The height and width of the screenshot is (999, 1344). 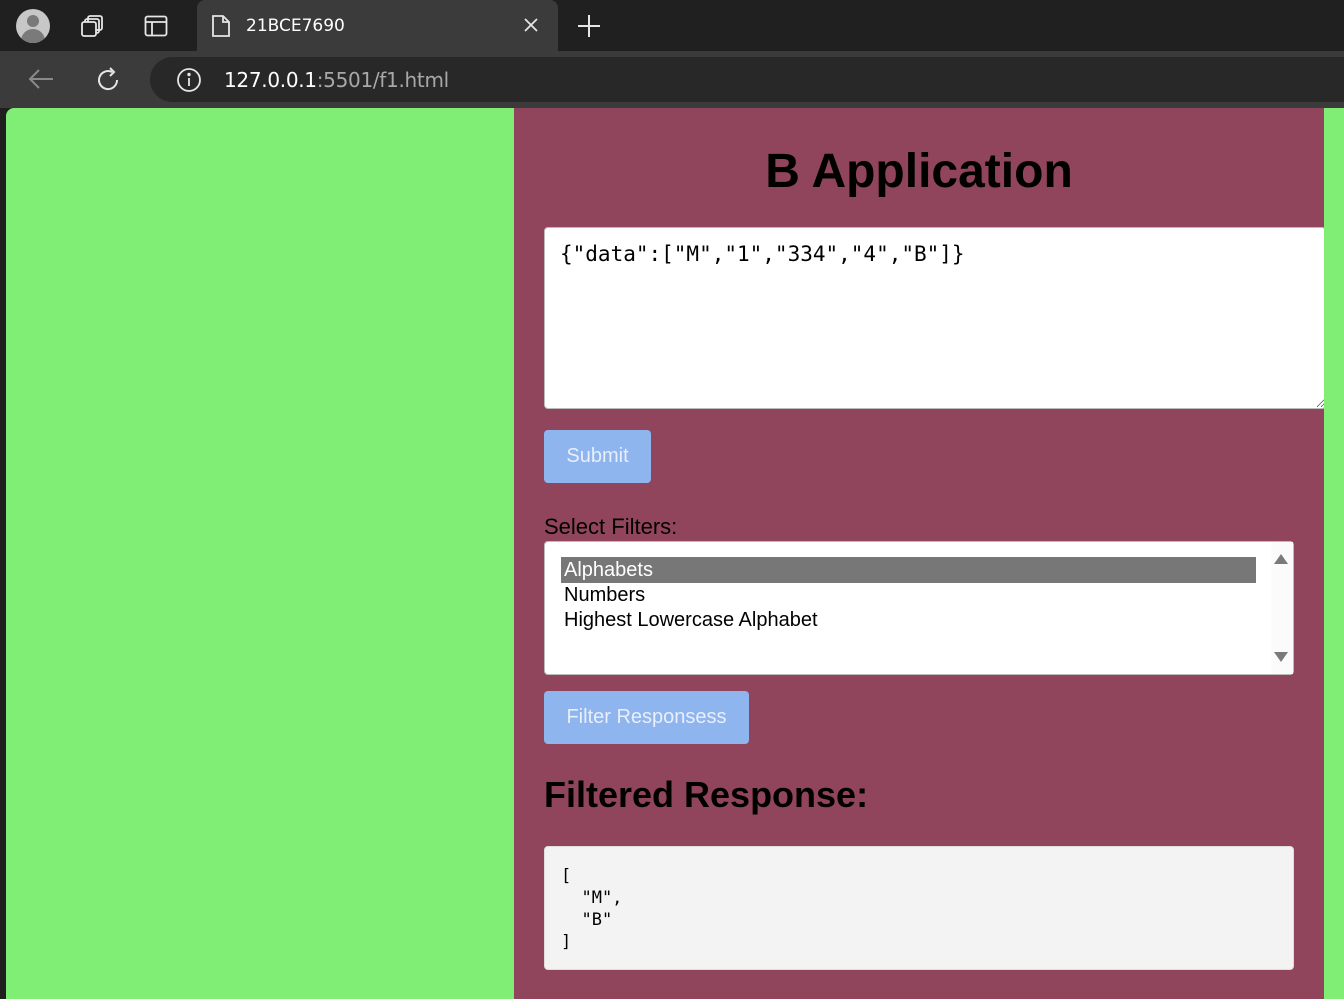 I want to click on page-background-strip, so click(x=1334, y=553).